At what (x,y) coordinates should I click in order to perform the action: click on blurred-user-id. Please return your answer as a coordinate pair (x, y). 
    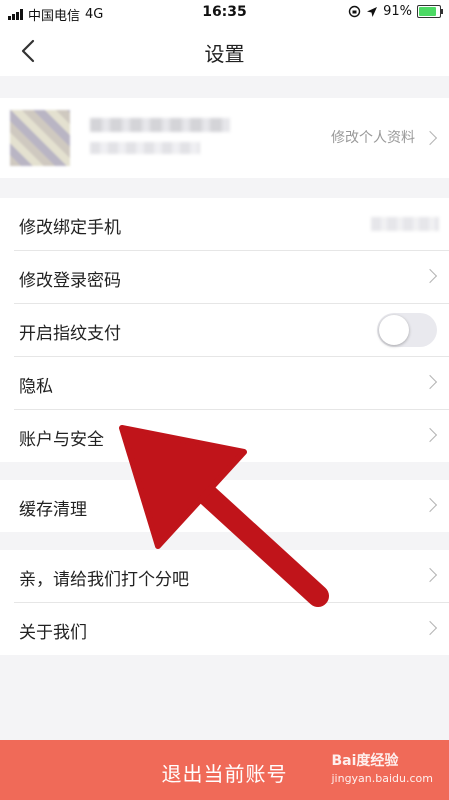
    Looking at the image, I should click on (145, 148).